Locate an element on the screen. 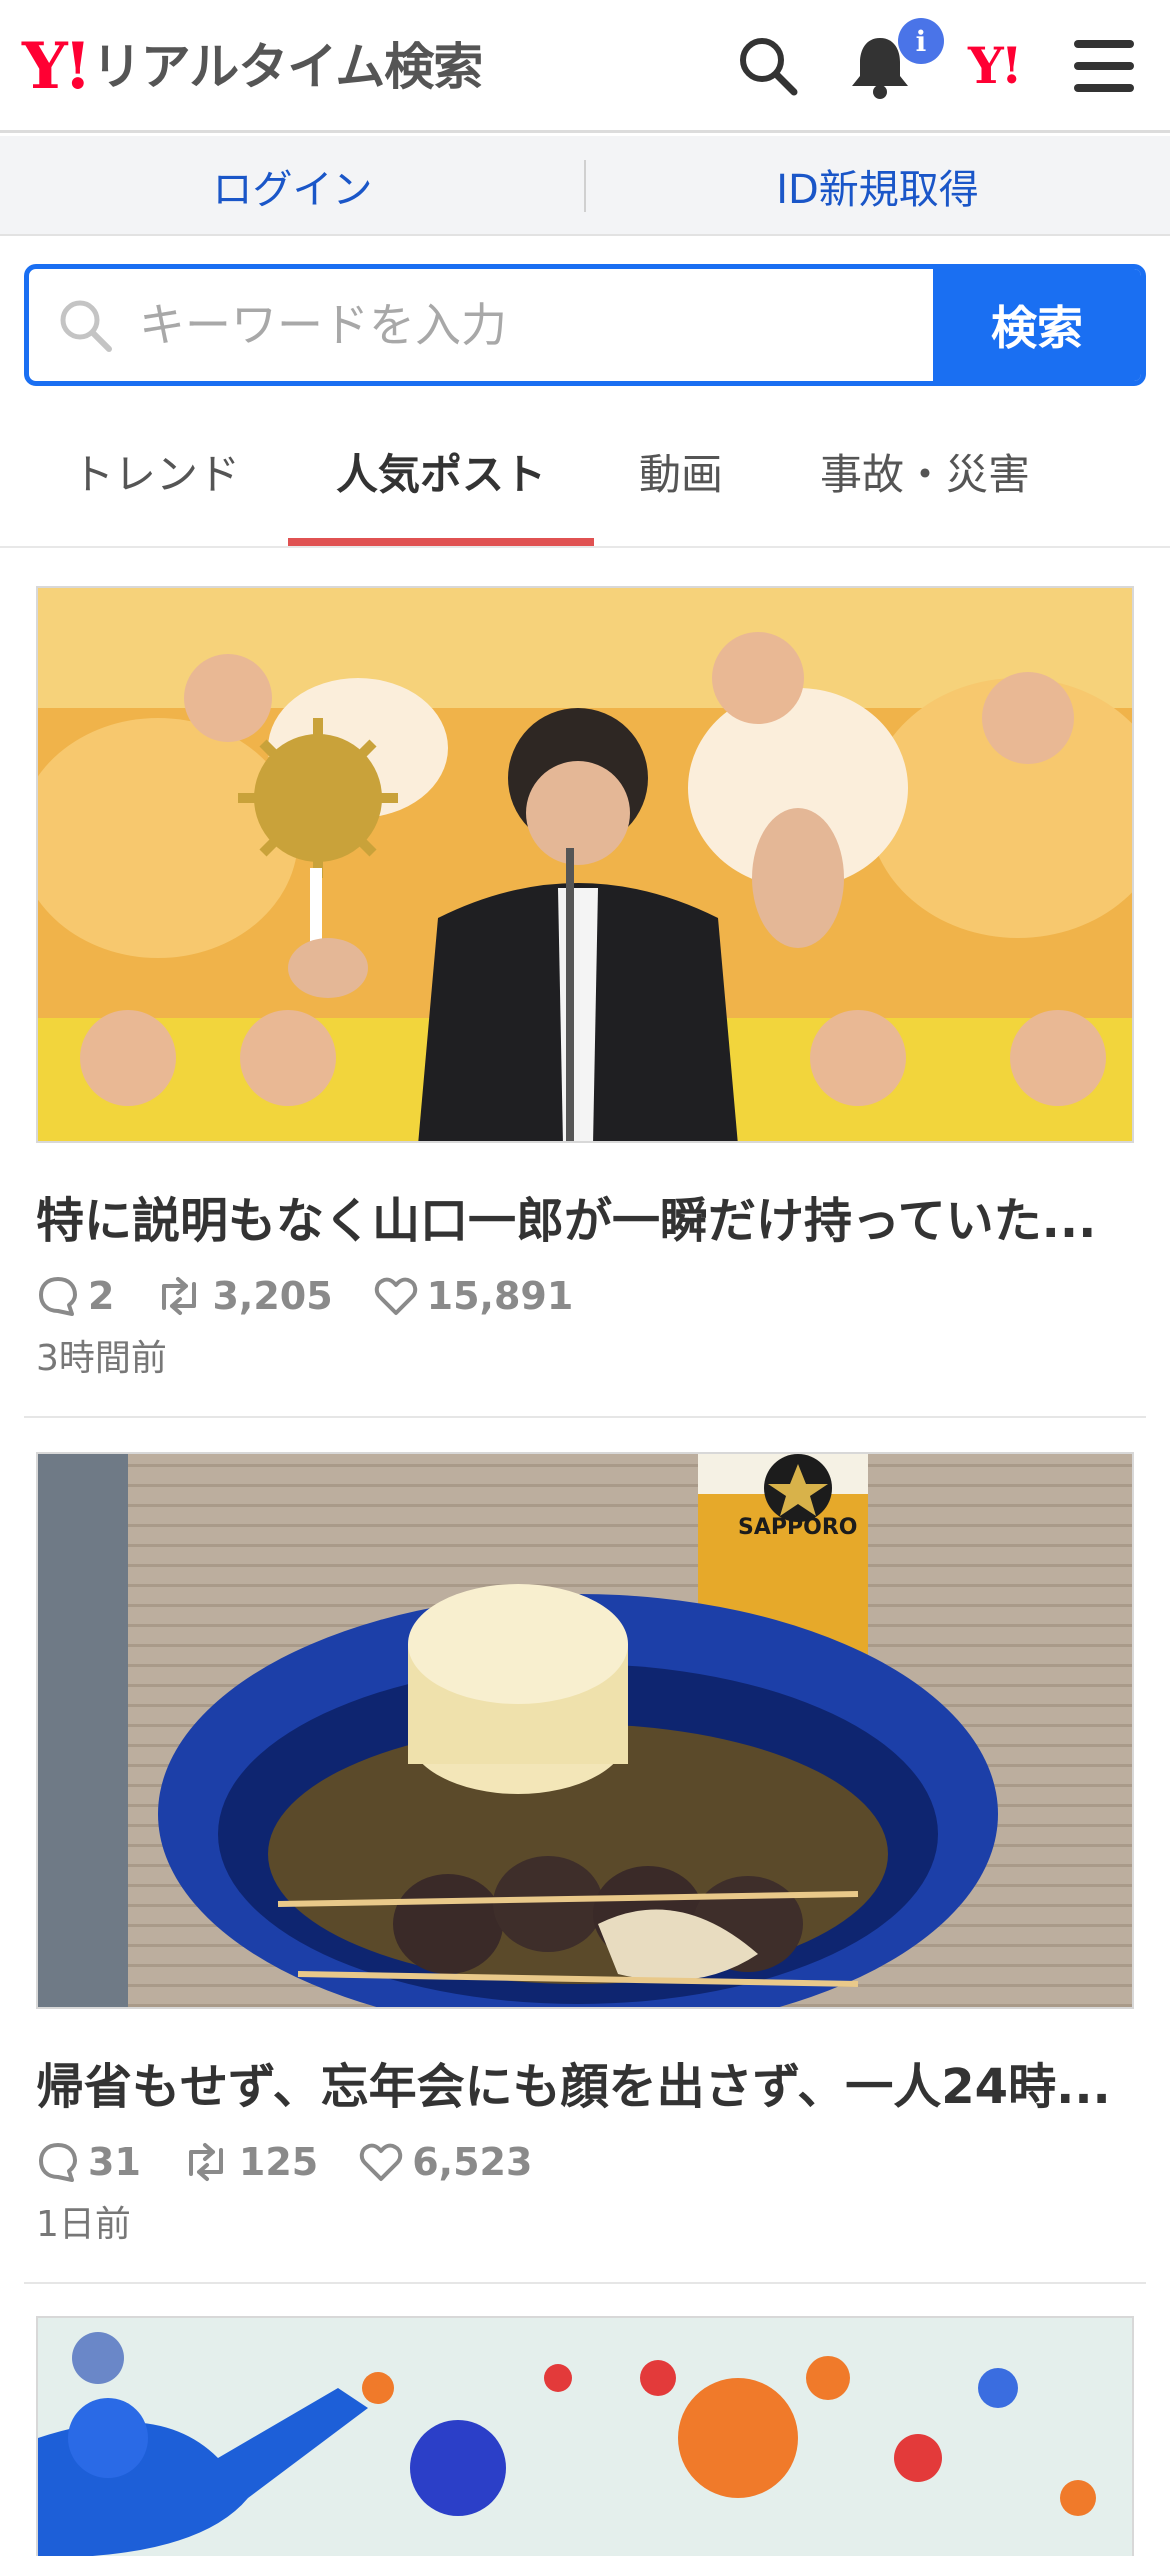 This screenshot has height=2556, width=1170. tab-accident-disaster: 事故・災害 is located at coordinates (925, 471).